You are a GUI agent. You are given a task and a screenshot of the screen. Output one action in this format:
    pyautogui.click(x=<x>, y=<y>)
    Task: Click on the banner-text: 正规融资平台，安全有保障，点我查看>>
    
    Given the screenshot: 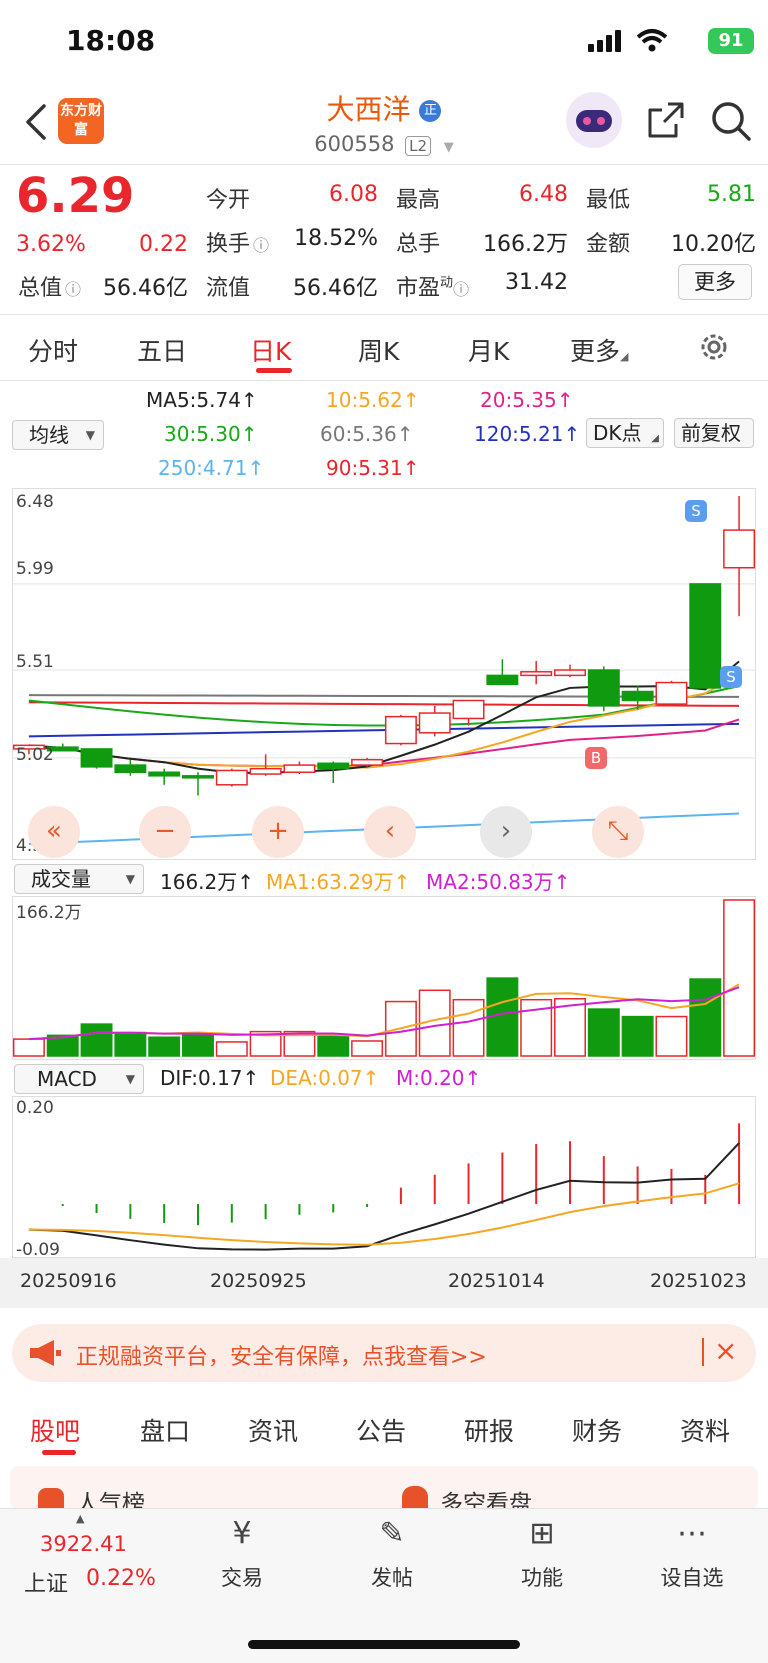 What is the action you would take?
    pyautogui.click(x=281, y=1355)
    